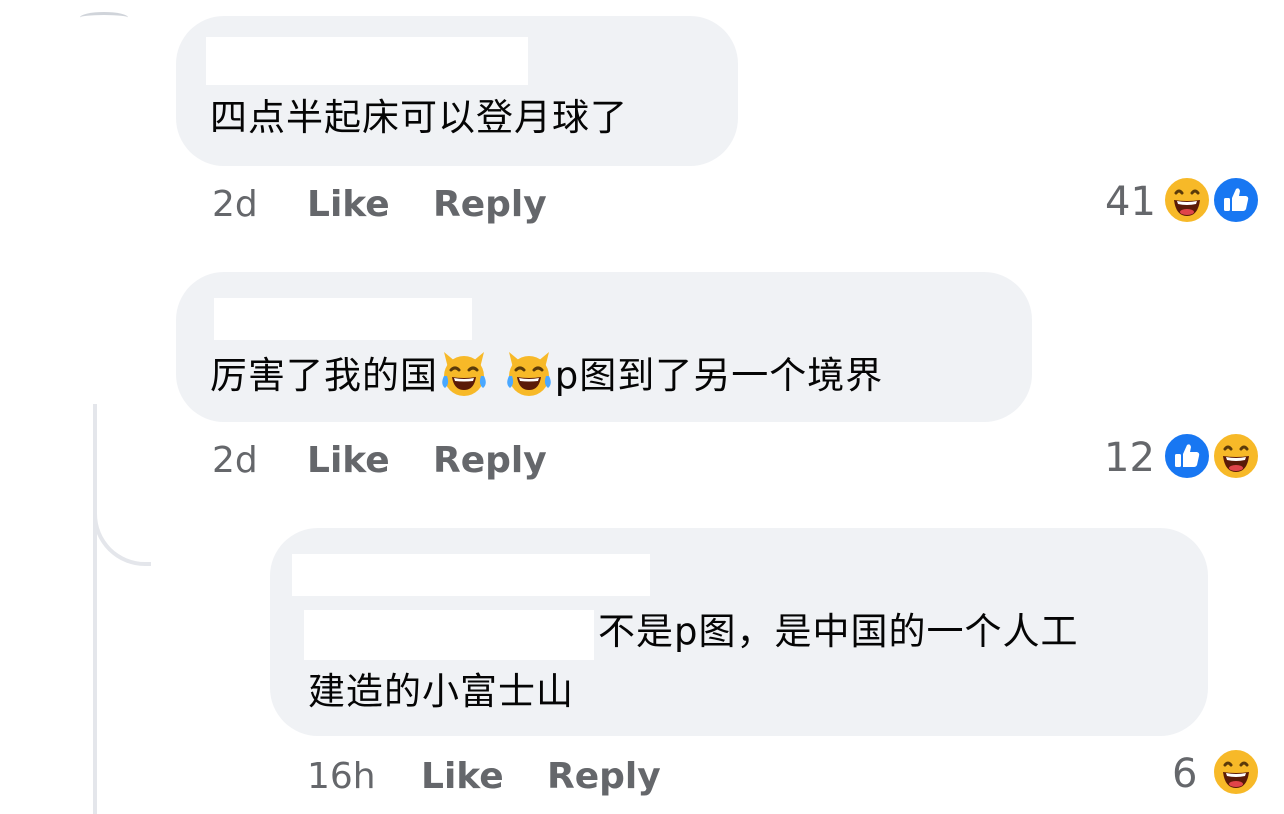  I want to click on comment-meta-3: 16h Like Reply, so click(507, 777).